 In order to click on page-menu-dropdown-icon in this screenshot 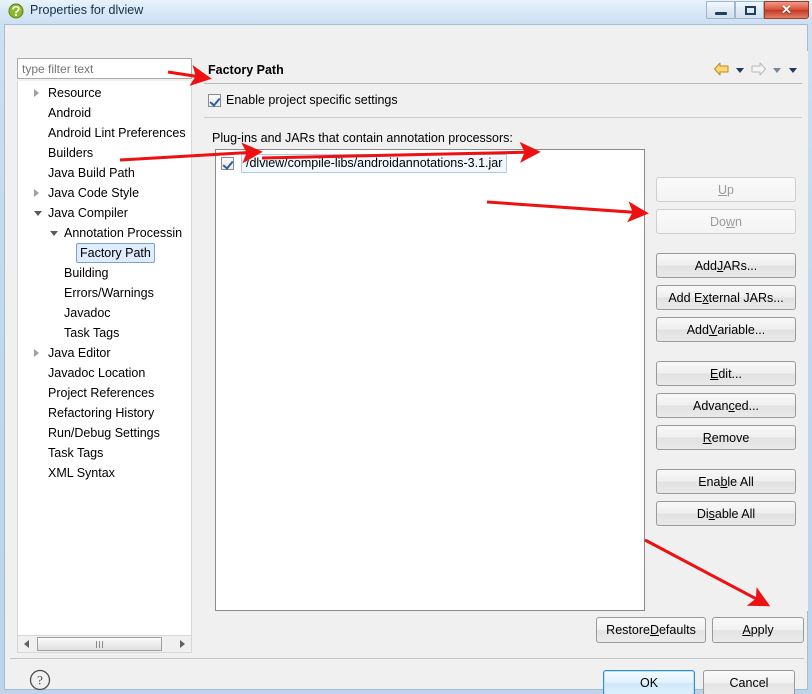, I will do `click(793, 70)`.